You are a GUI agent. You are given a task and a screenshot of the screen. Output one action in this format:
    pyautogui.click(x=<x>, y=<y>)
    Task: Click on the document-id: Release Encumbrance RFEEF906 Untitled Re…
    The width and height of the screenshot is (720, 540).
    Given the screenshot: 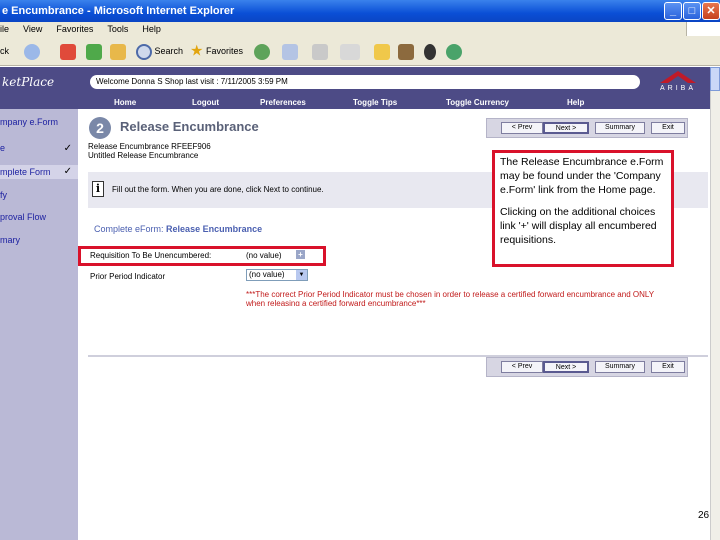 What is the action you would take?
    pyautogui.click(x=149, y=151)
    